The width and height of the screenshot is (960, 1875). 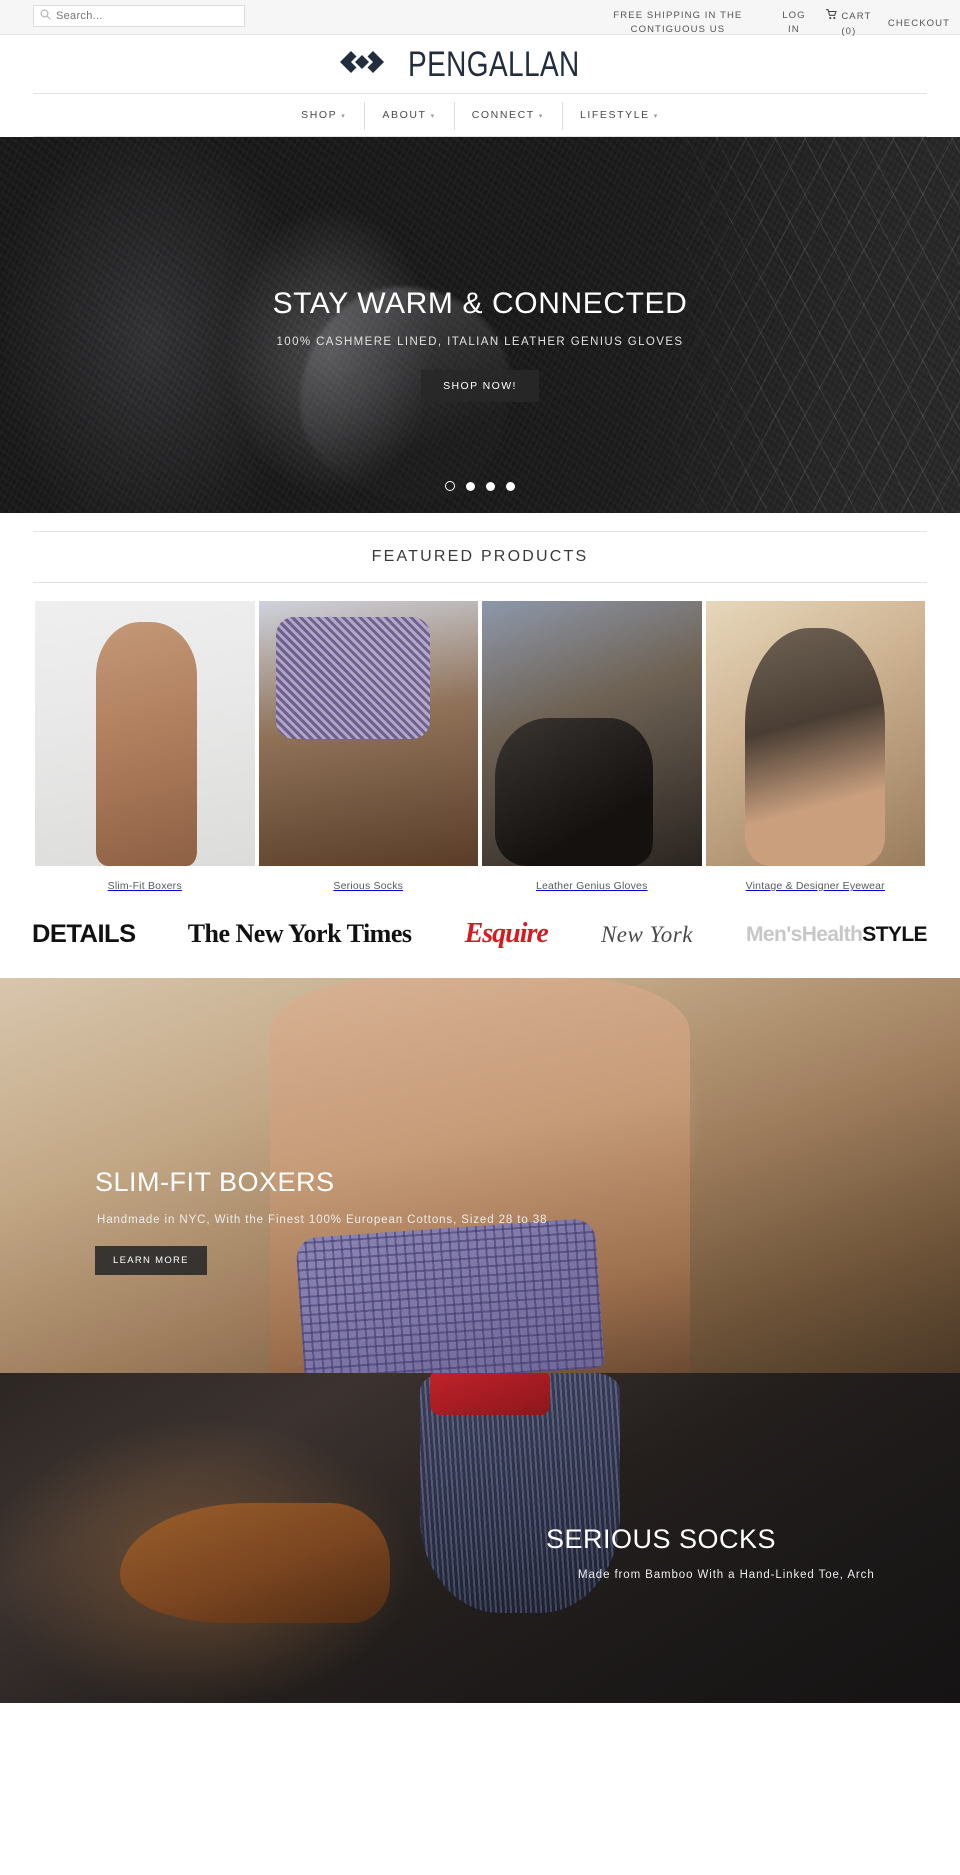 What do you see at coordinates (319, 115) in the screenshot?
I see `nav-label: SHOP` at bounding box center [319, 115].